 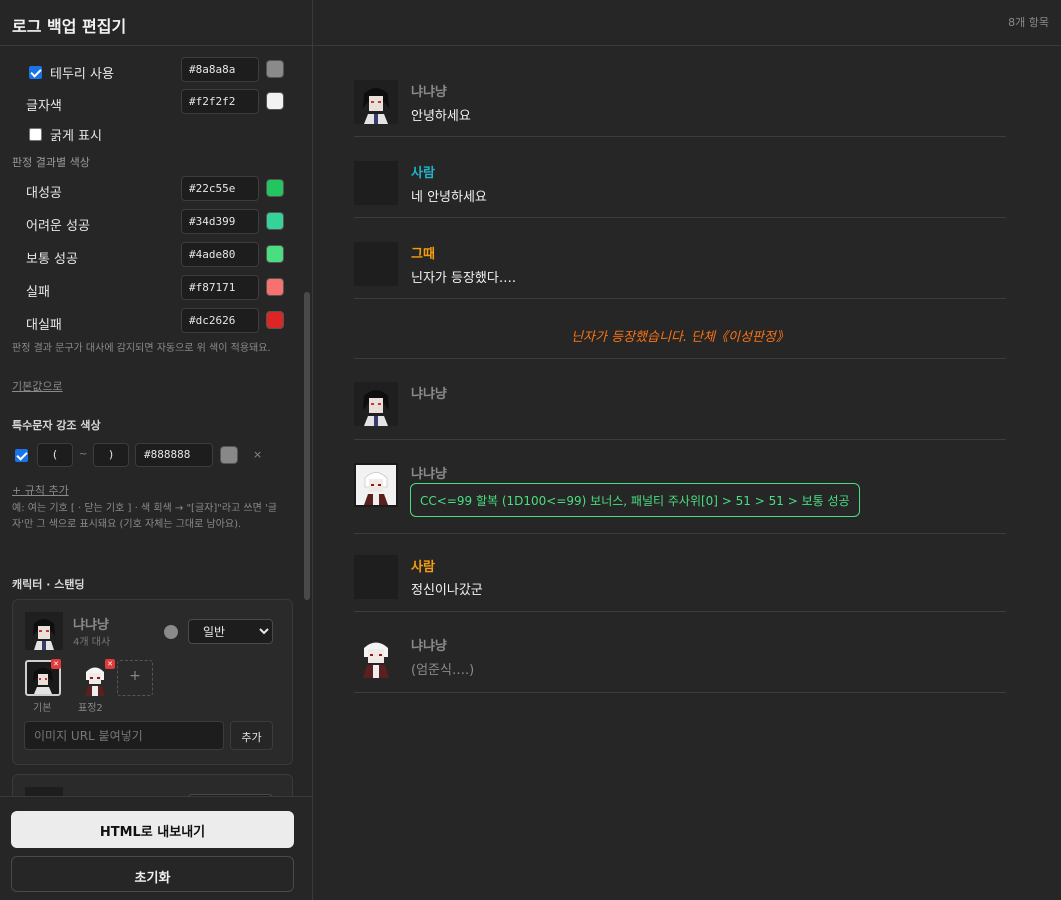 What do you see at coordinates (40, 490) in the screenshot?
I see `add-rule-link: + 규칙 추가` at bounding box center [40, 490].